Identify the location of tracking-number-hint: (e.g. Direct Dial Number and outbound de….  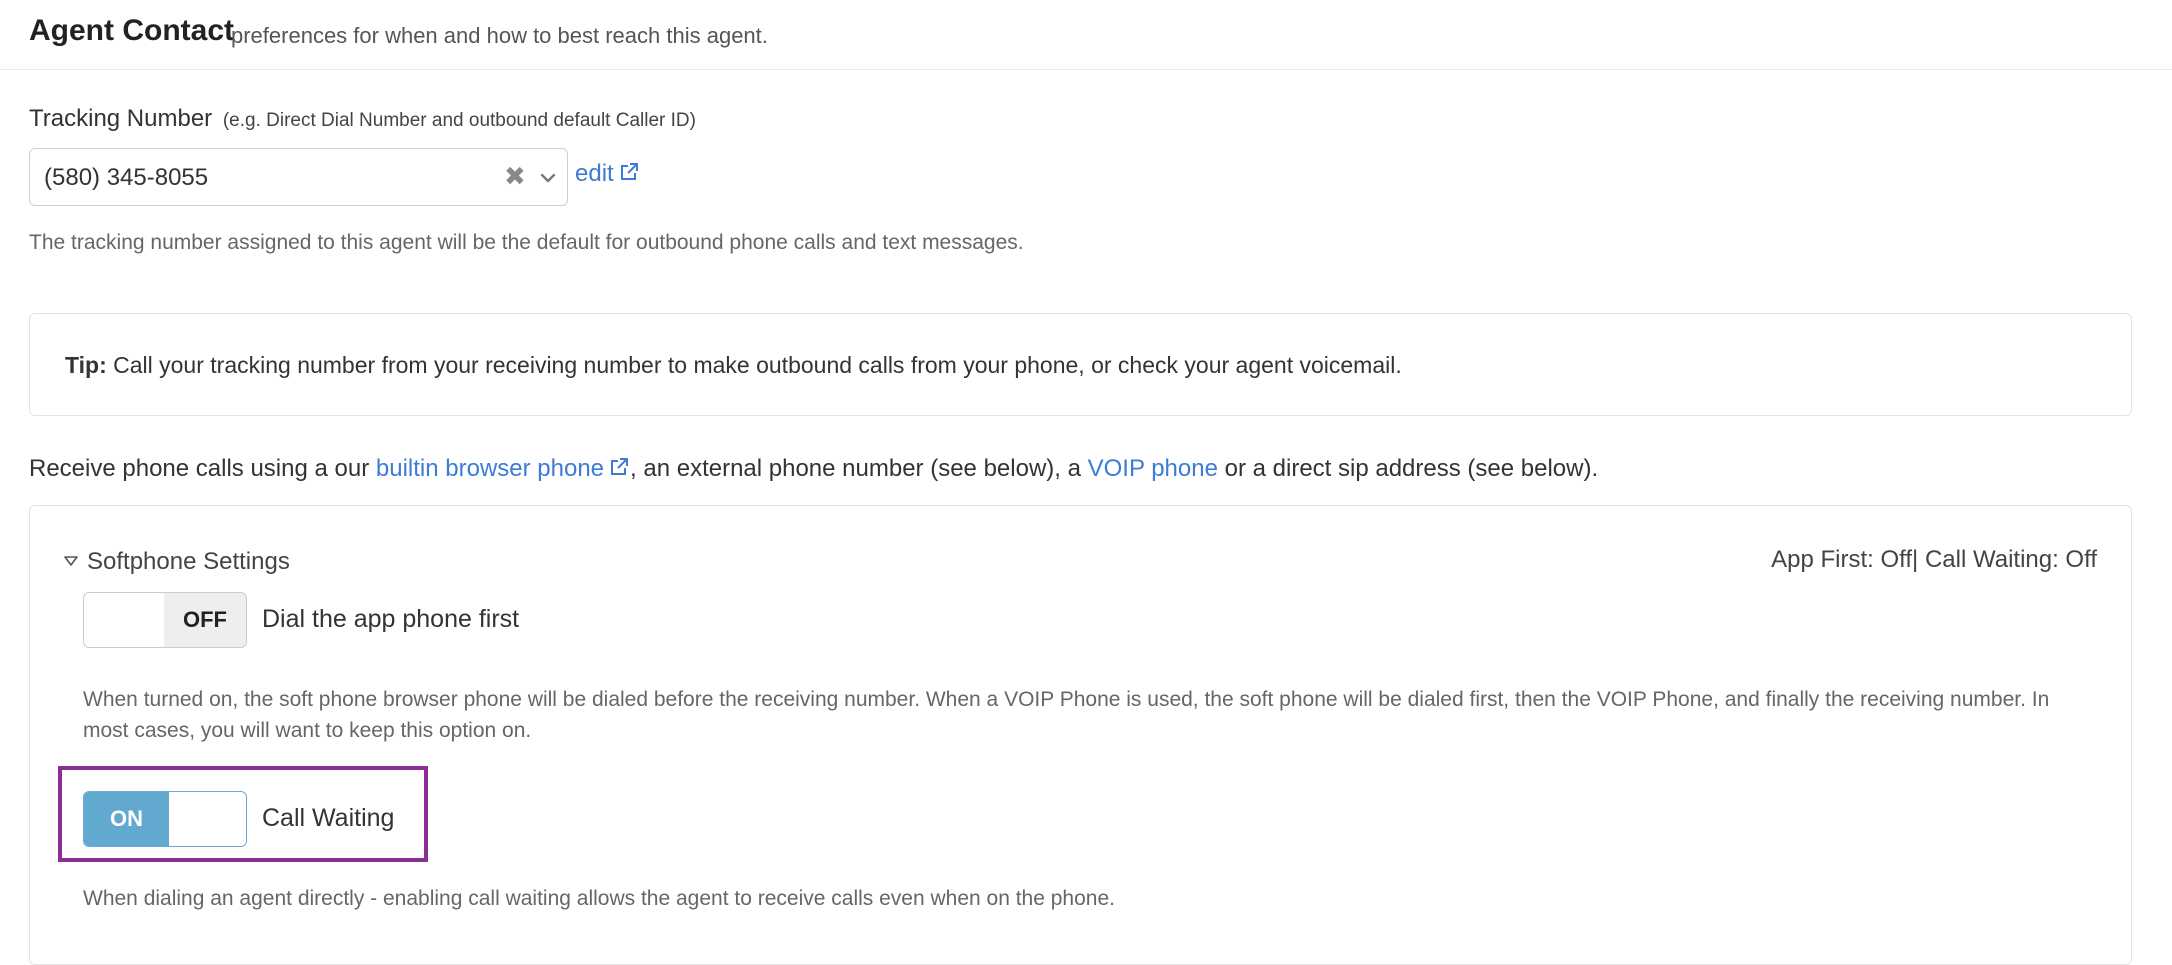
(459, 120).